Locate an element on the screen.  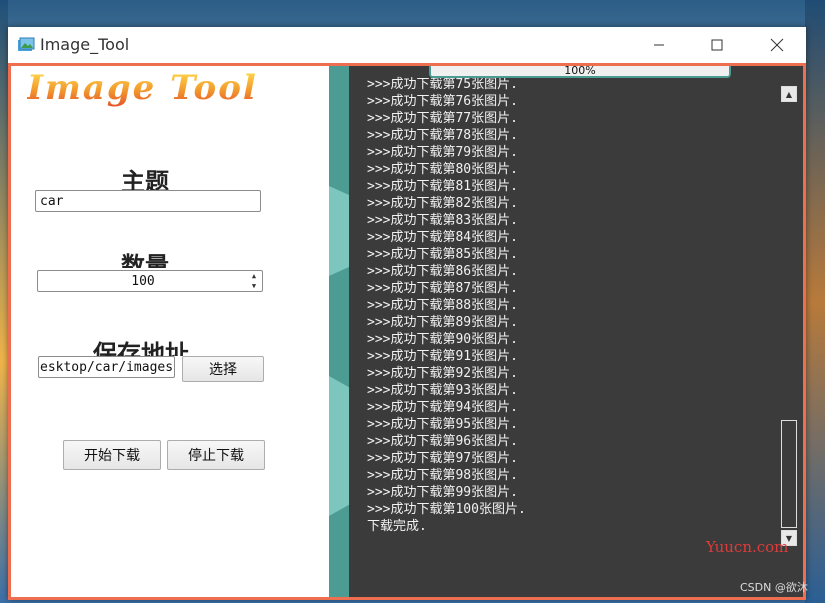
progress-text: 100% is located at coordinates (580, 71).